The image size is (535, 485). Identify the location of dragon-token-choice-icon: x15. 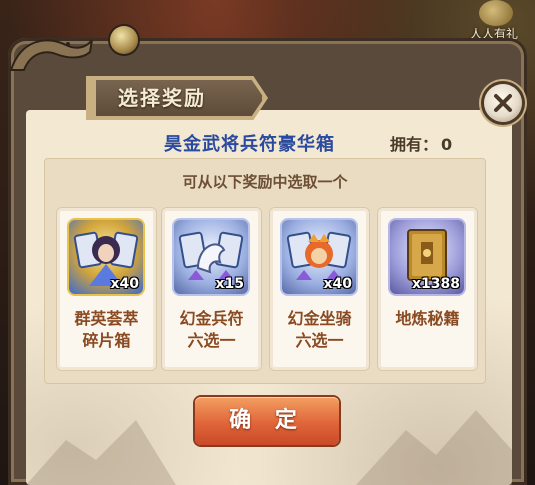
(211, 257).